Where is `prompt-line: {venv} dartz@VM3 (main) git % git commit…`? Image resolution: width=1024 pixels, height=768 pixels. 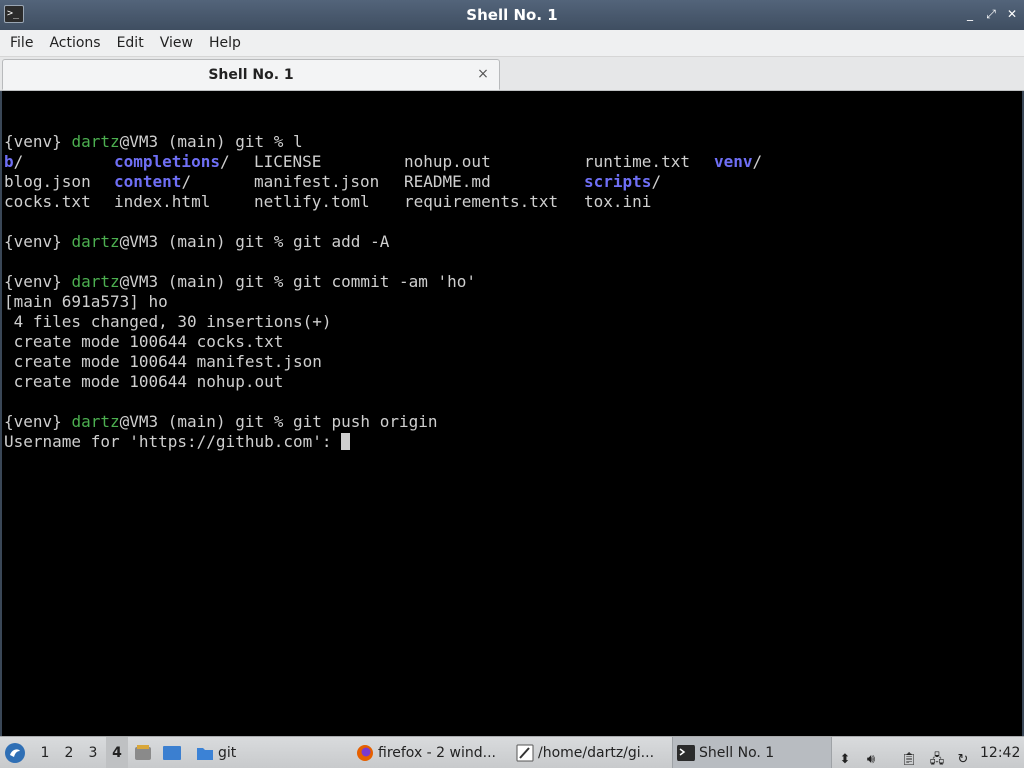
prompt-line: {venv} dartz@VM3 (main) git % git commit… is located at coordinates (513, 282).